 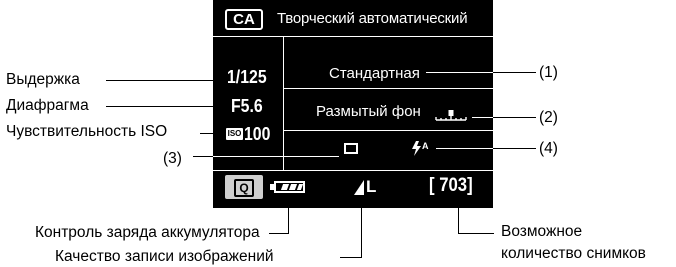 What do you see at coordinates (451, 185) in the screenshot?
I see `shots-remaining-value: [ 703]` at bounding box center [451, 185].